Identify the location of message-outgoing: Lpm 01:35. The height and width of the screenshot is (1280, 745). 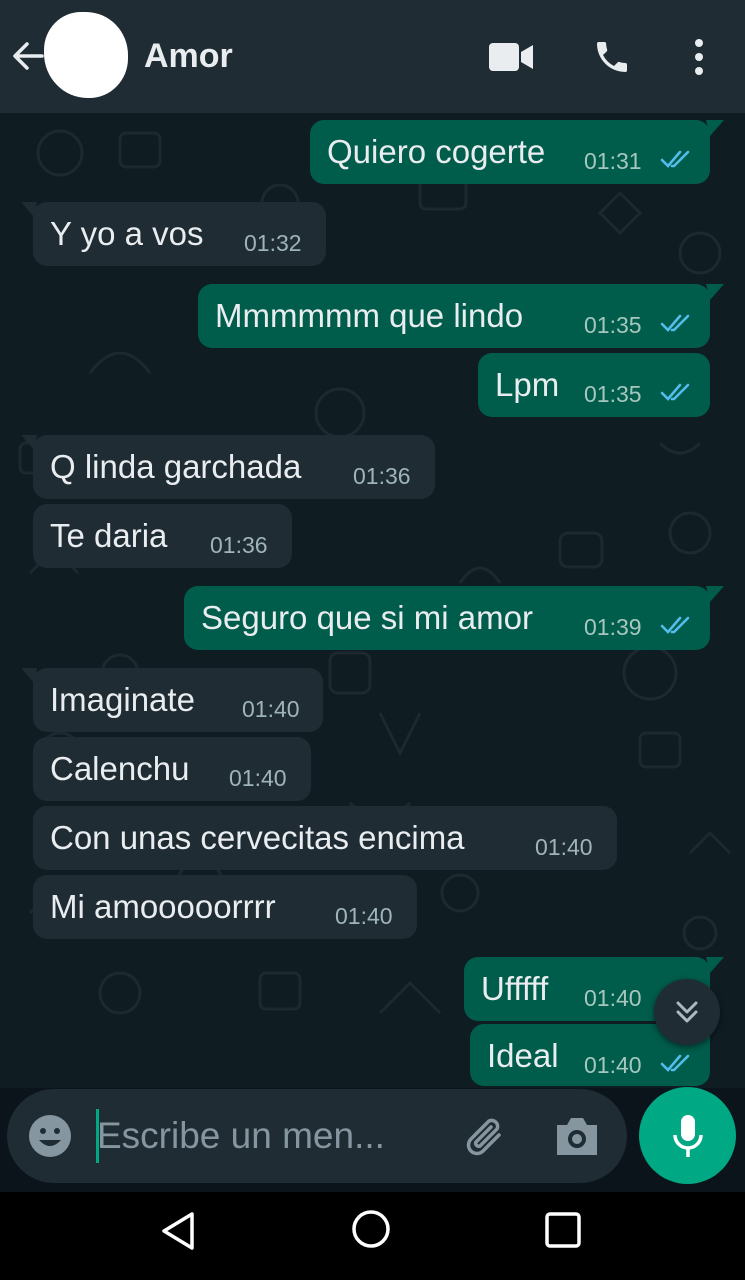
(594, 385).